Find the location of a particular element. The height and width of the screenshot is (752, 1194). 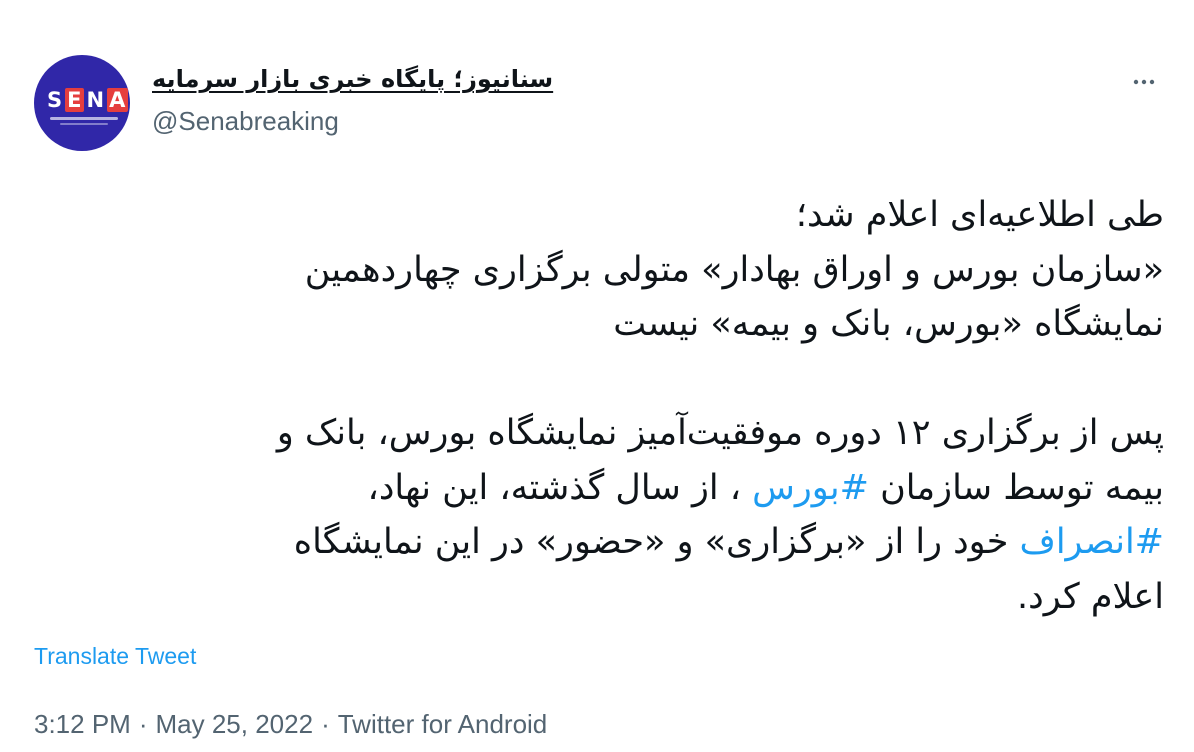

translate-tweet-link: Translate Tweet is located at coordinates (115, 656).